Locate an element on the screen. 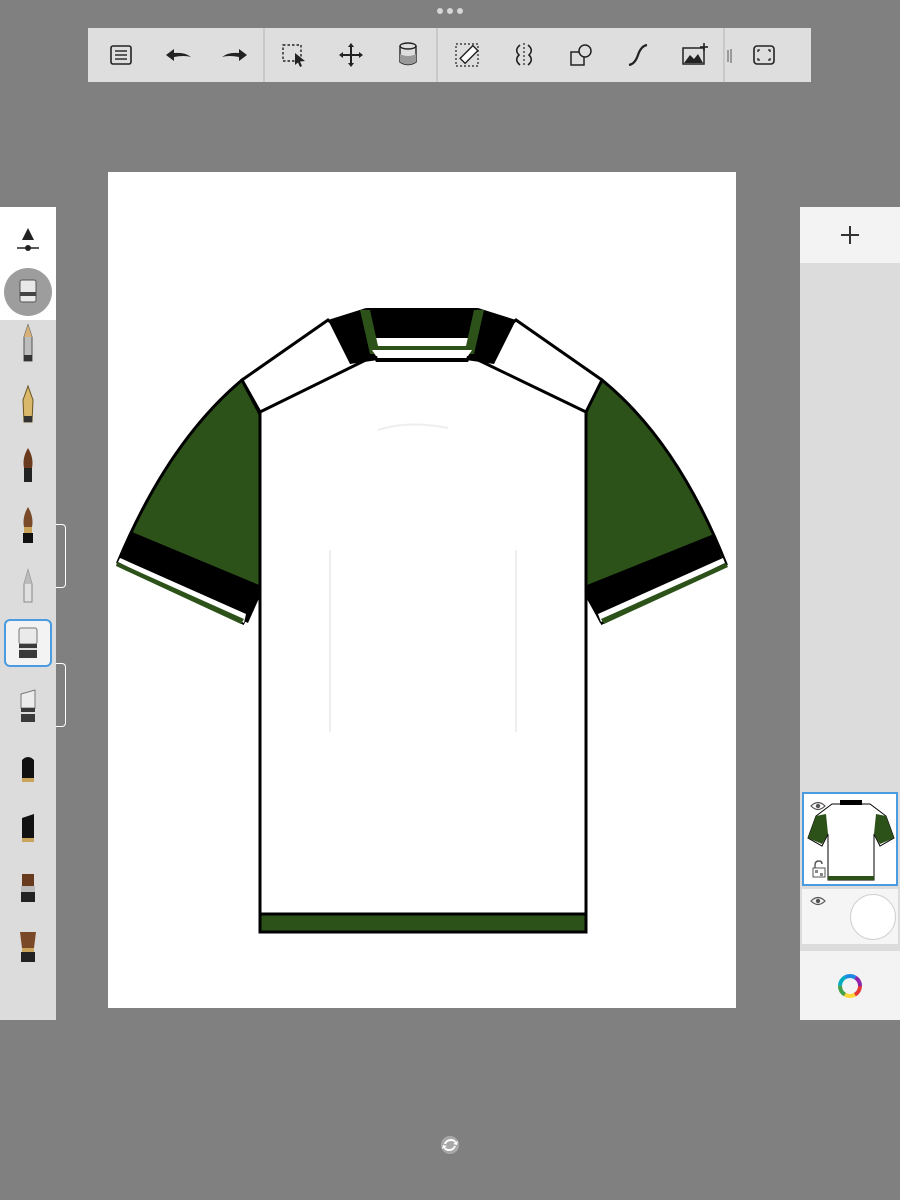 The width and height of the screenshot is (900, 1200). fullscreen-icon is located at coordinates (763, 55).